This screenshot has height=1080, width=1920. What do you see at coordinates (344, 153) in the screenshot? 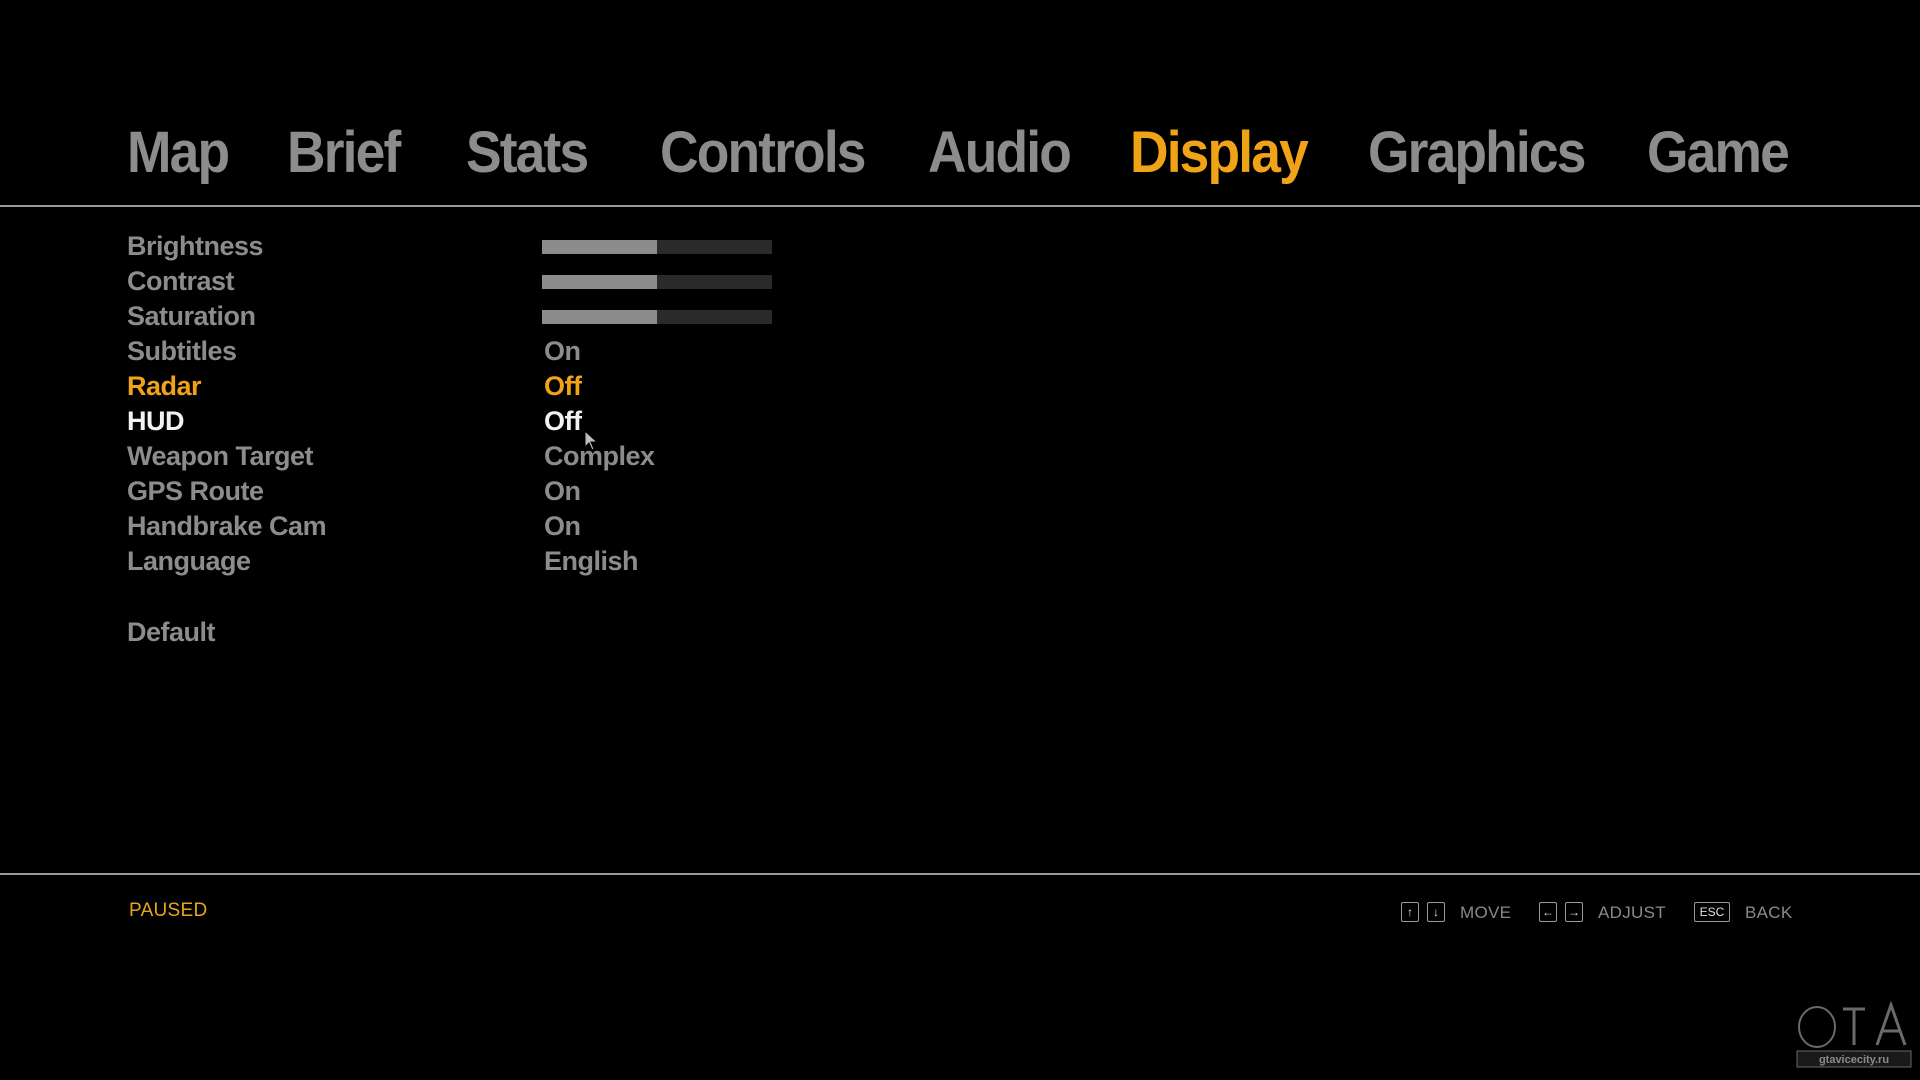
I see `tab-brief: Brief` at bounding box center [344, 153].